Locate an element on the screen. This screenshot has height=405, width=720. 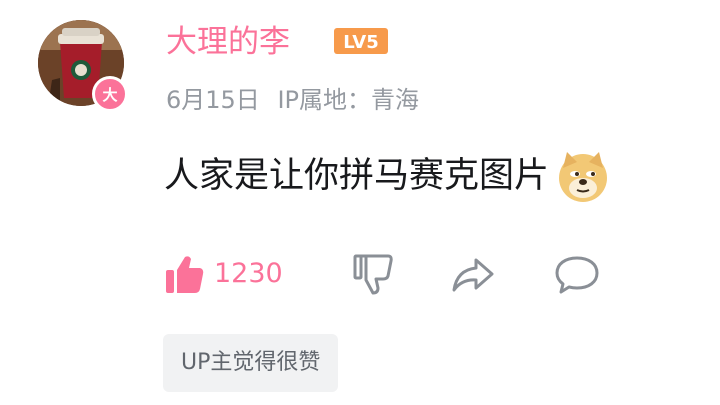
comment-actions: 1230 is located at coordinates (414, 274).